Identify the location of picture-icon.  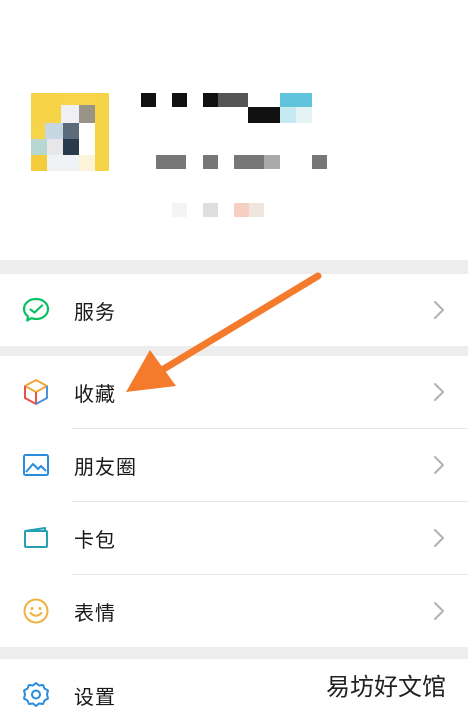
(36, 465).